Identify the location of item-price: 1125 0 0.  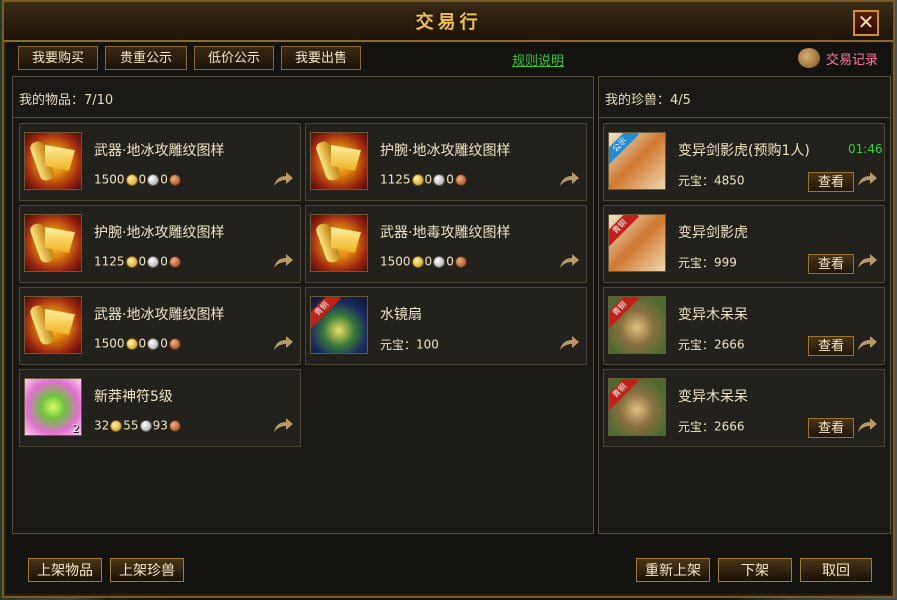
(424, 180).